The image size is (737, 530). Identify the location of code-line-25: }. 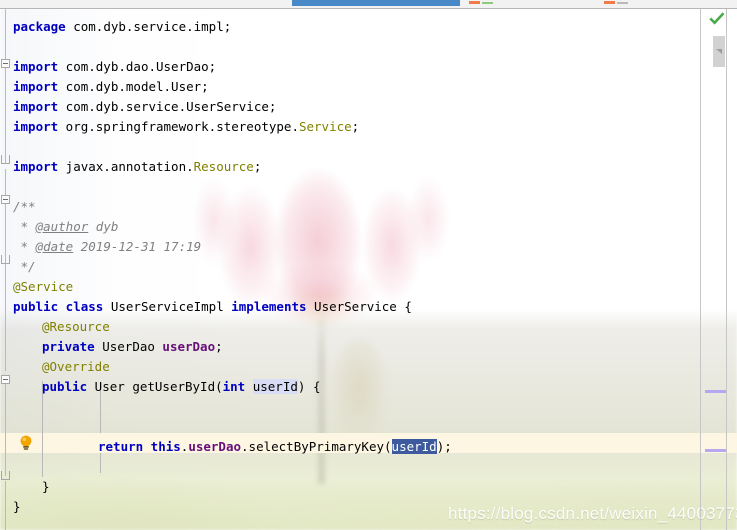
(17, 507).